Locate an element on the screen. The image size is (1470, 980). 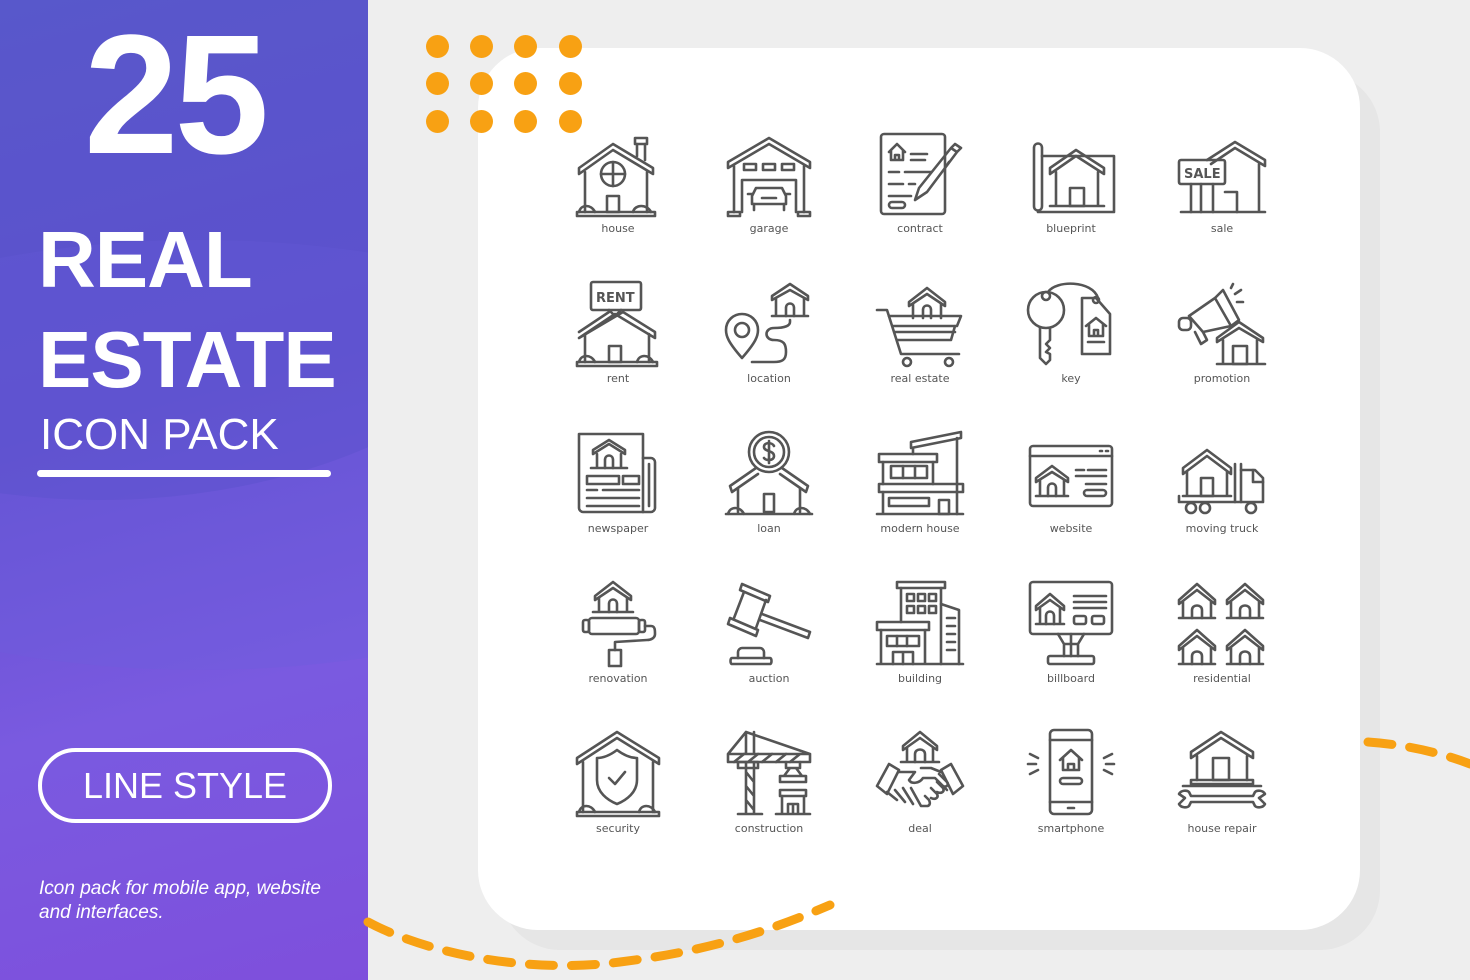
icon-item-key: key is located at coordinates (1071, 343).